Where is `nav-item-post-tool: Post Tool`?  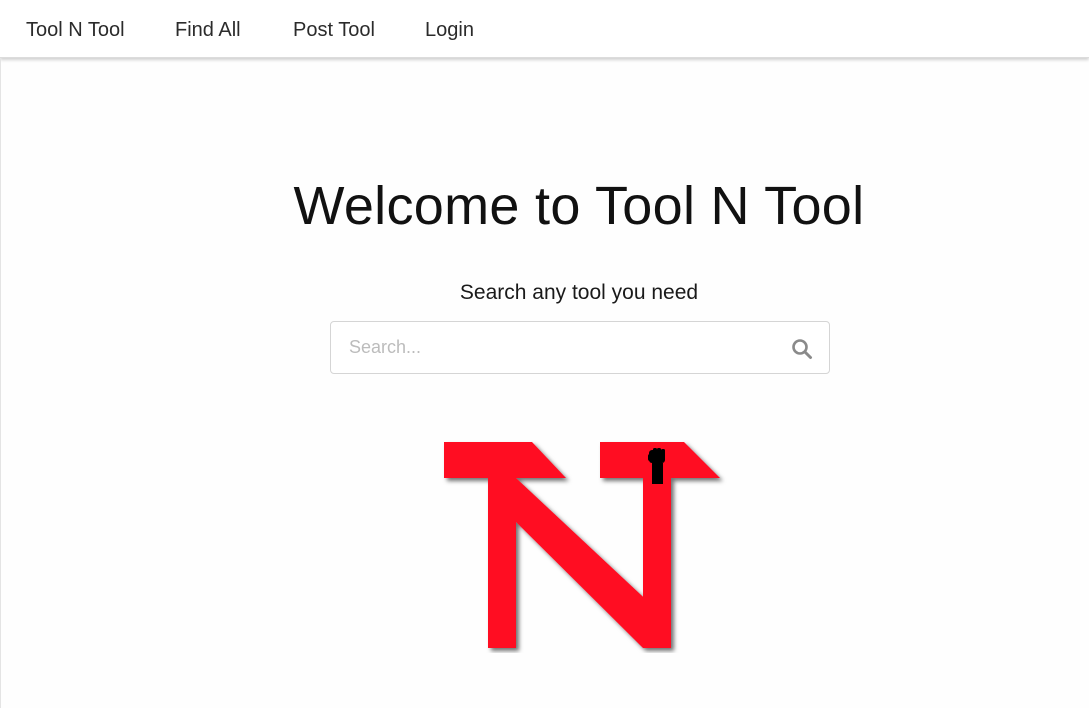 nav-item-post-tool: Post Tool is located at coordinates (334, 29).